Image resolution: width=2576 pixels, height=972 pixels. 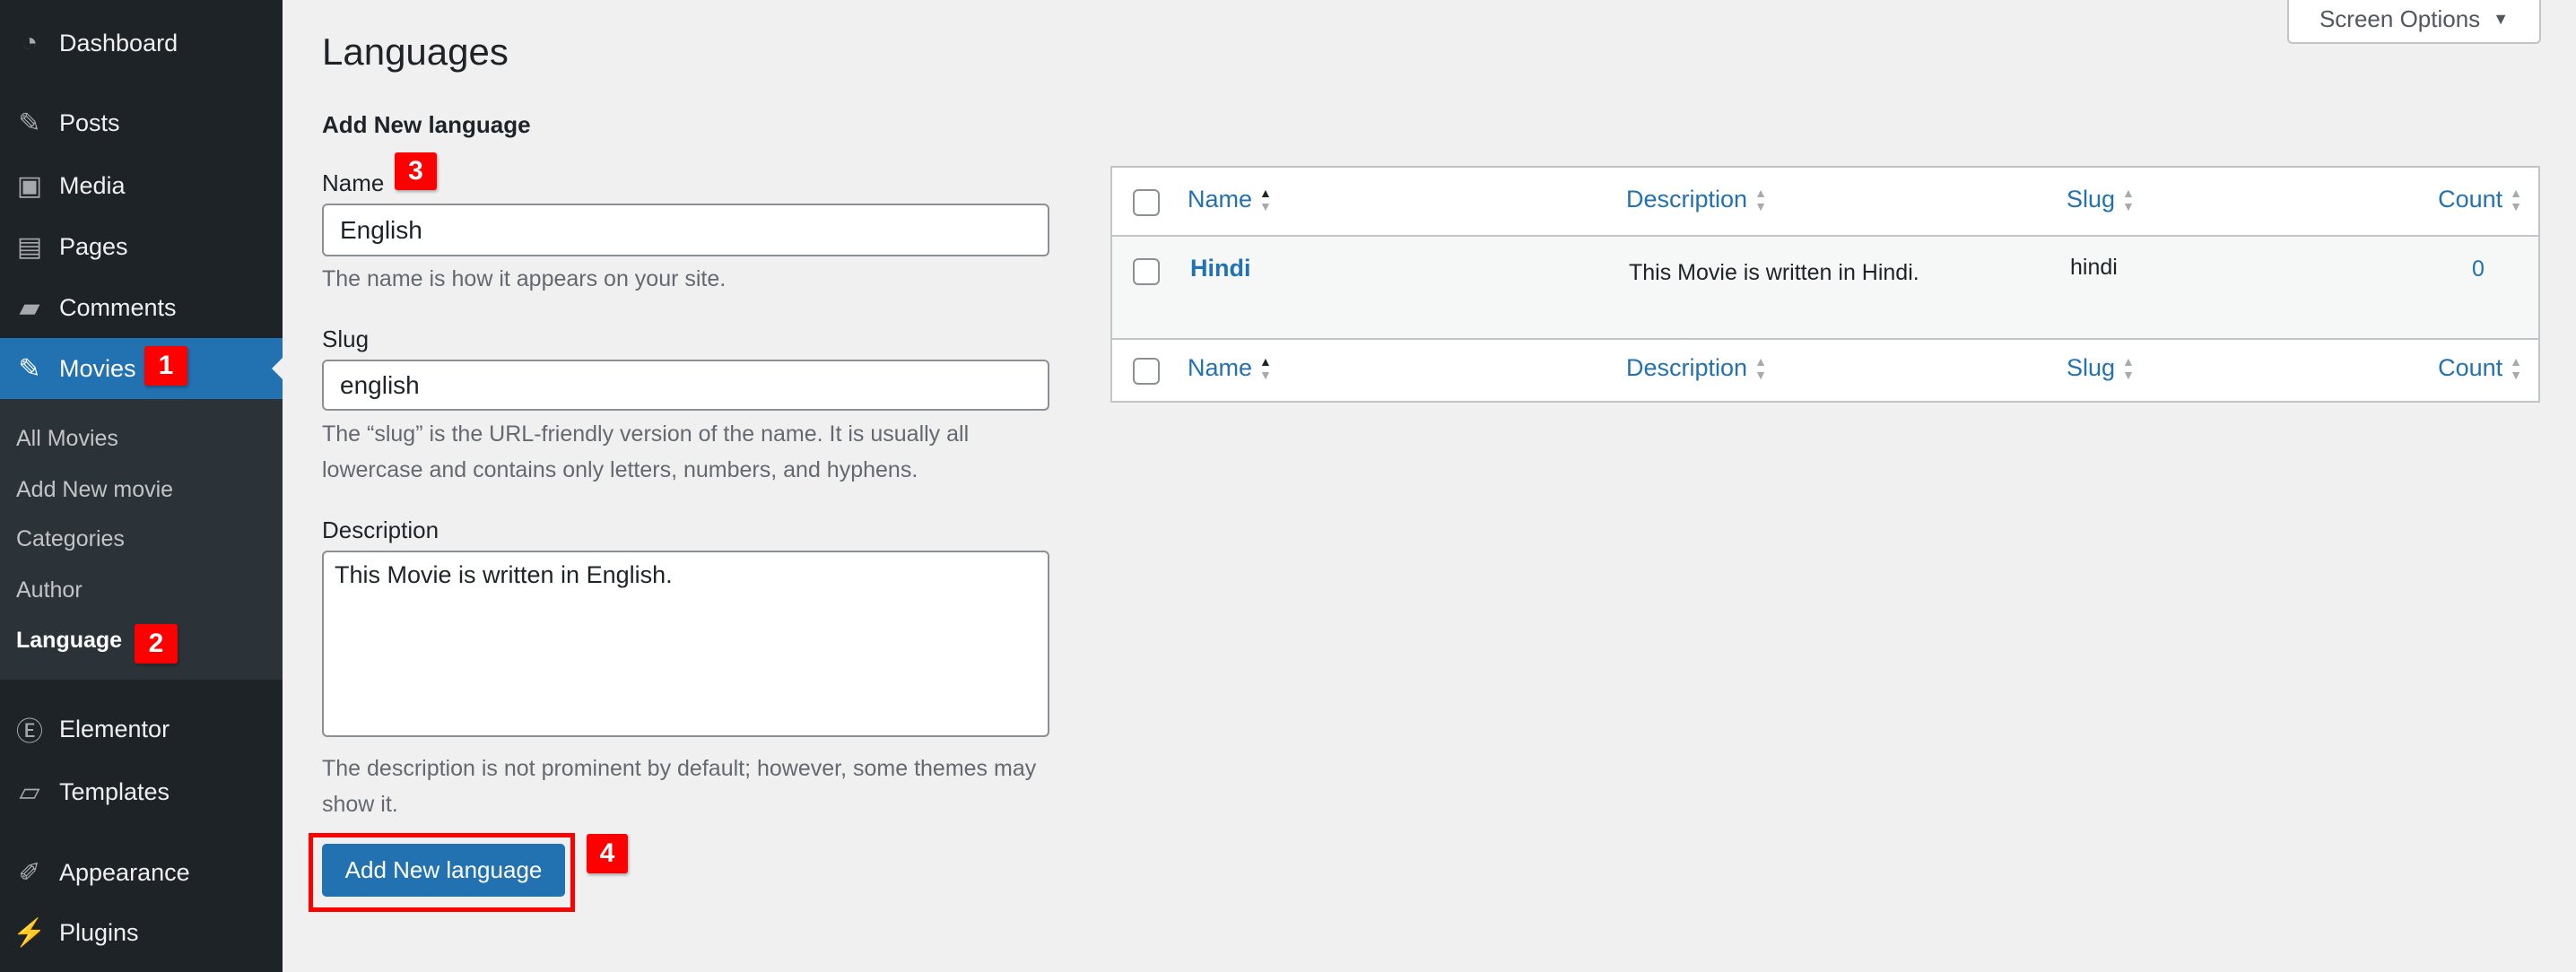 I want to click on menu-media: ▣ Media, so click(x=141, y=185).